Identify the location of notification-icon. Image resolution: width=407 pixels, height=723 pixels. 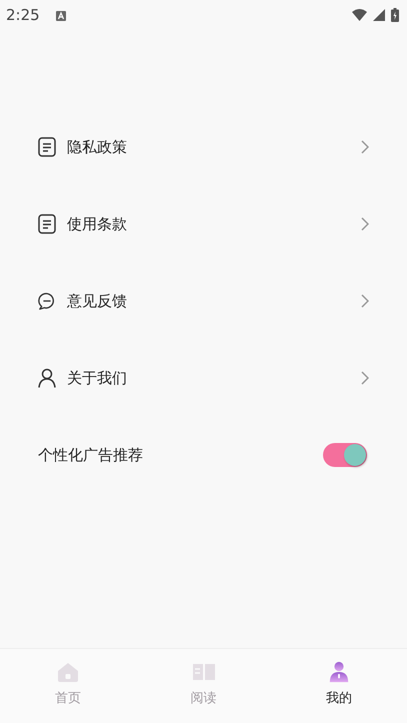
(61, 15).